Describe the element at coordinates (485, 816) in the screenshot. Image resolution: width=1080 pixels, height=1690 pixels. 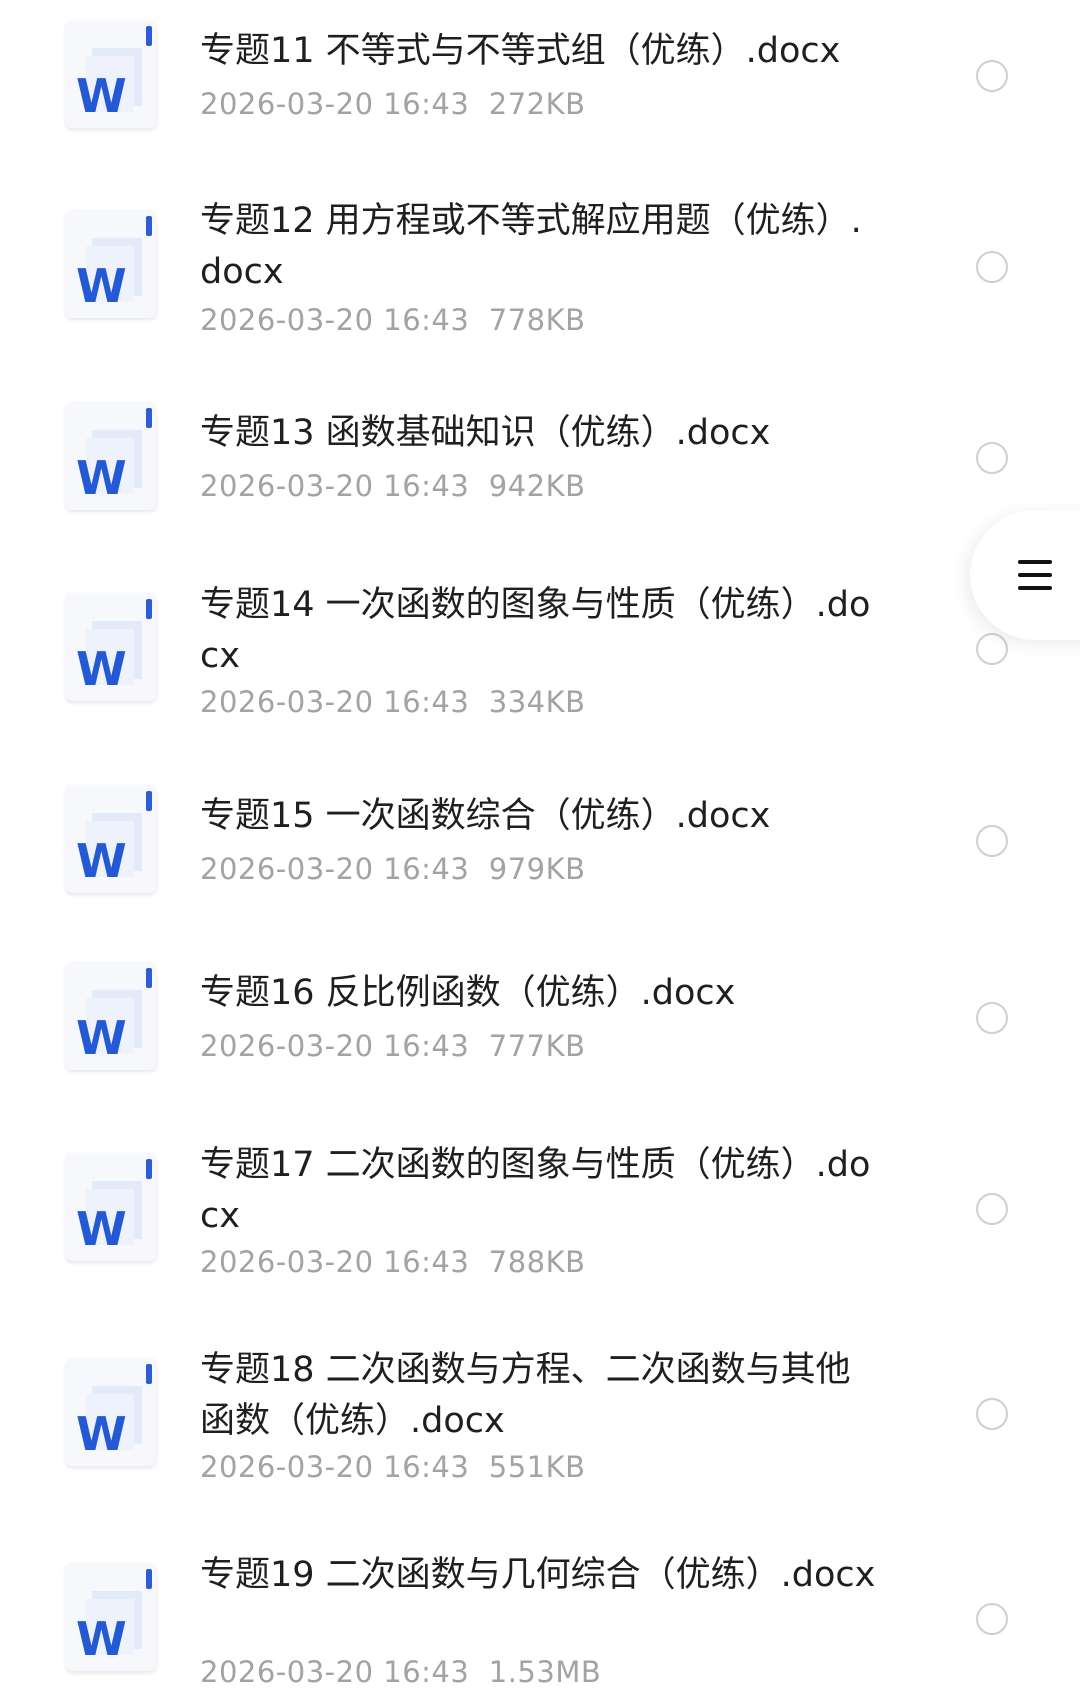
I see `file-name: 专题15 一次函数综合（优练）.docx` at that location.